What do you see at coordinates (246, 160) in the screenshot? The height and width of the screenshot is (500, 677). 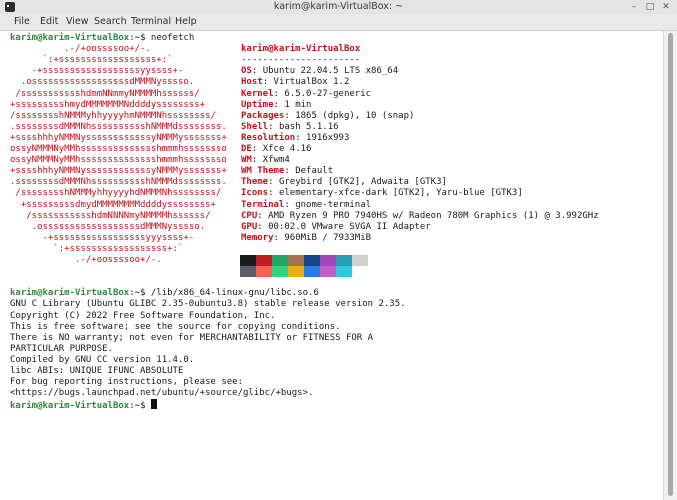 I see `info-key: WM` at bounding box center [246, 160].